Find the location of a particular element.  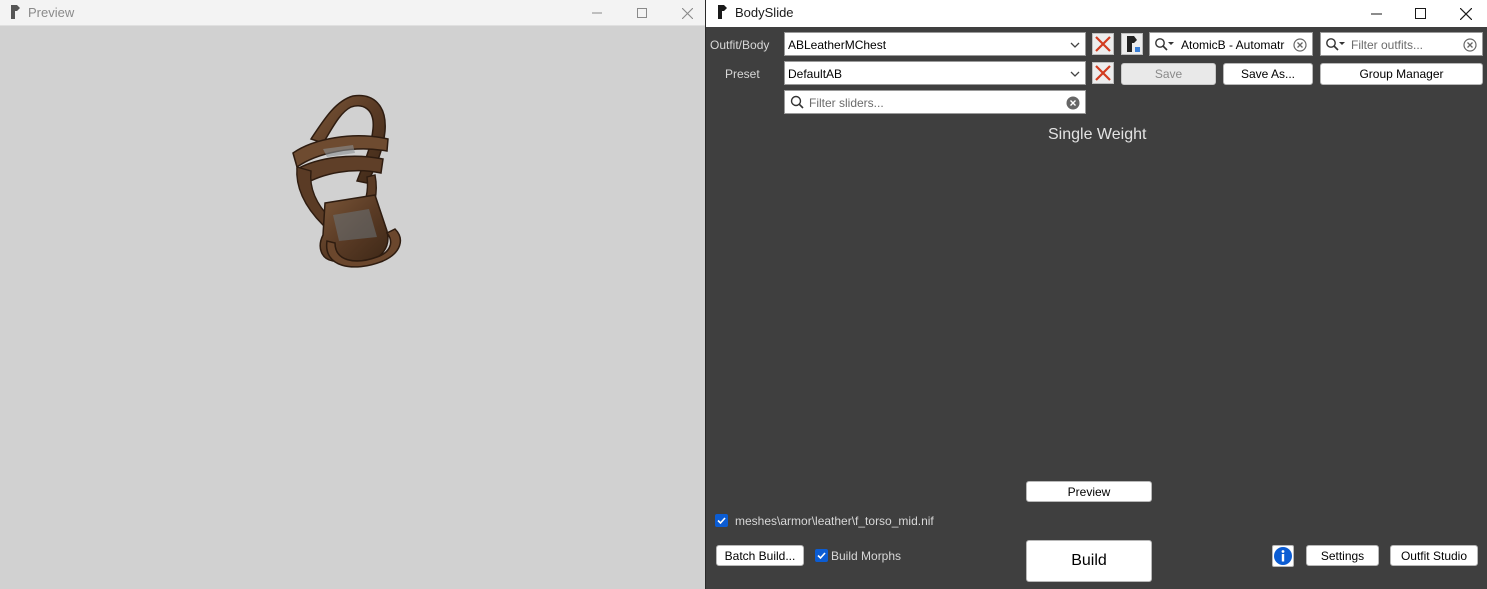

outfit-studio-shortcut-button is located at coordinates (1132, 44).